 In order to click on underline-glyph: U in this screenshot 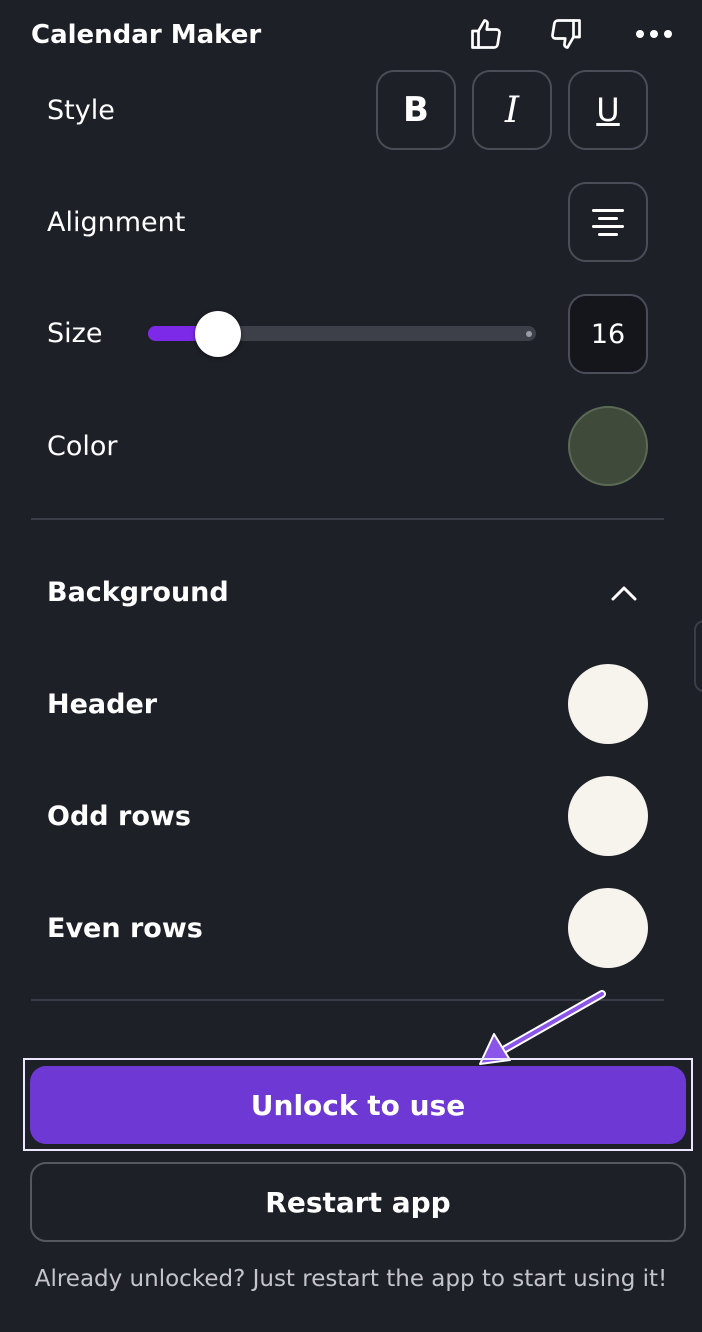, I will do `click(608, 110)`.